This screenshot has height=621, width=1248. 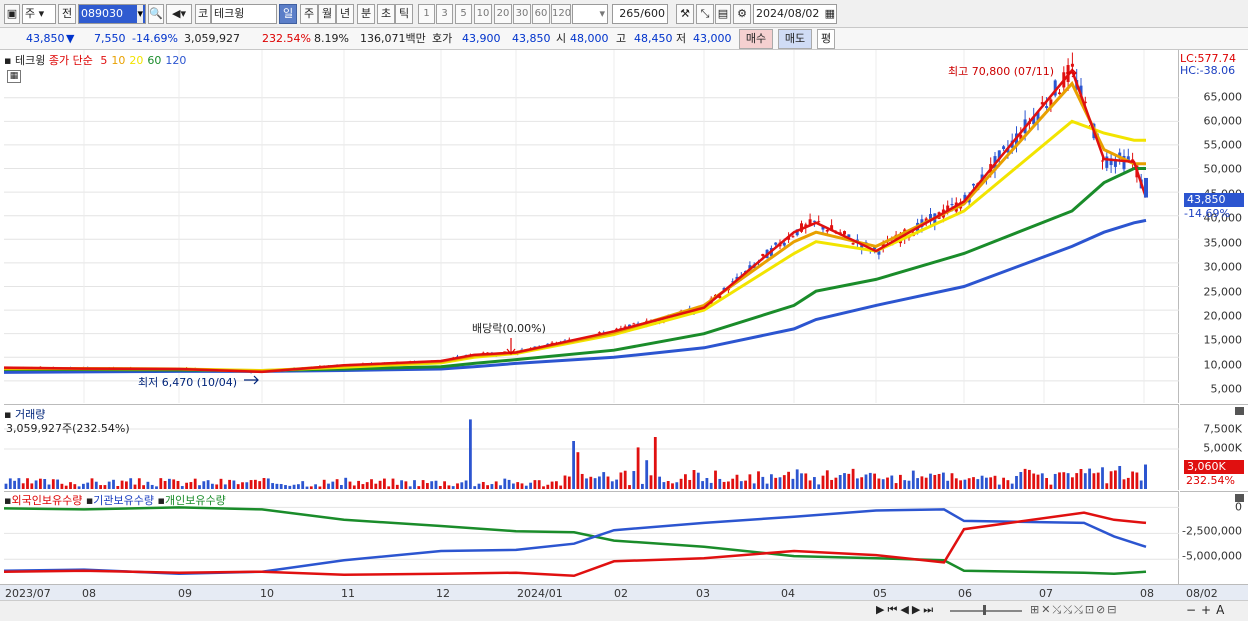 What do you see at coordinates (288, 14) in the screenshot?
I see `timeframe-button: 일` at bounding box center [288, 14].